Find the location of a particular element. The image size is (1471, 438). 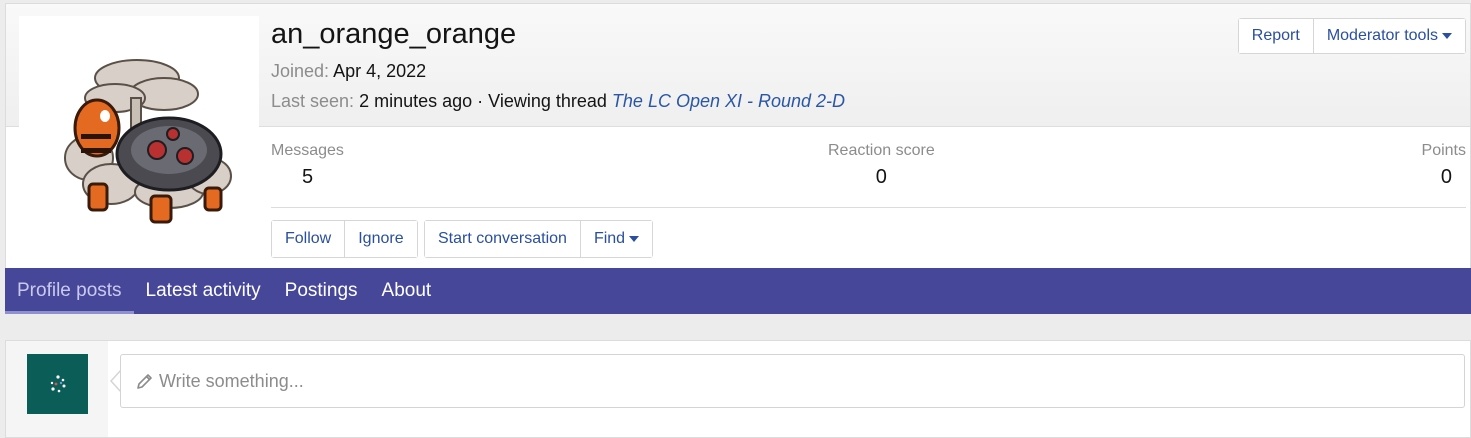

follow-button: Follow is located at coordinates (309, 239).